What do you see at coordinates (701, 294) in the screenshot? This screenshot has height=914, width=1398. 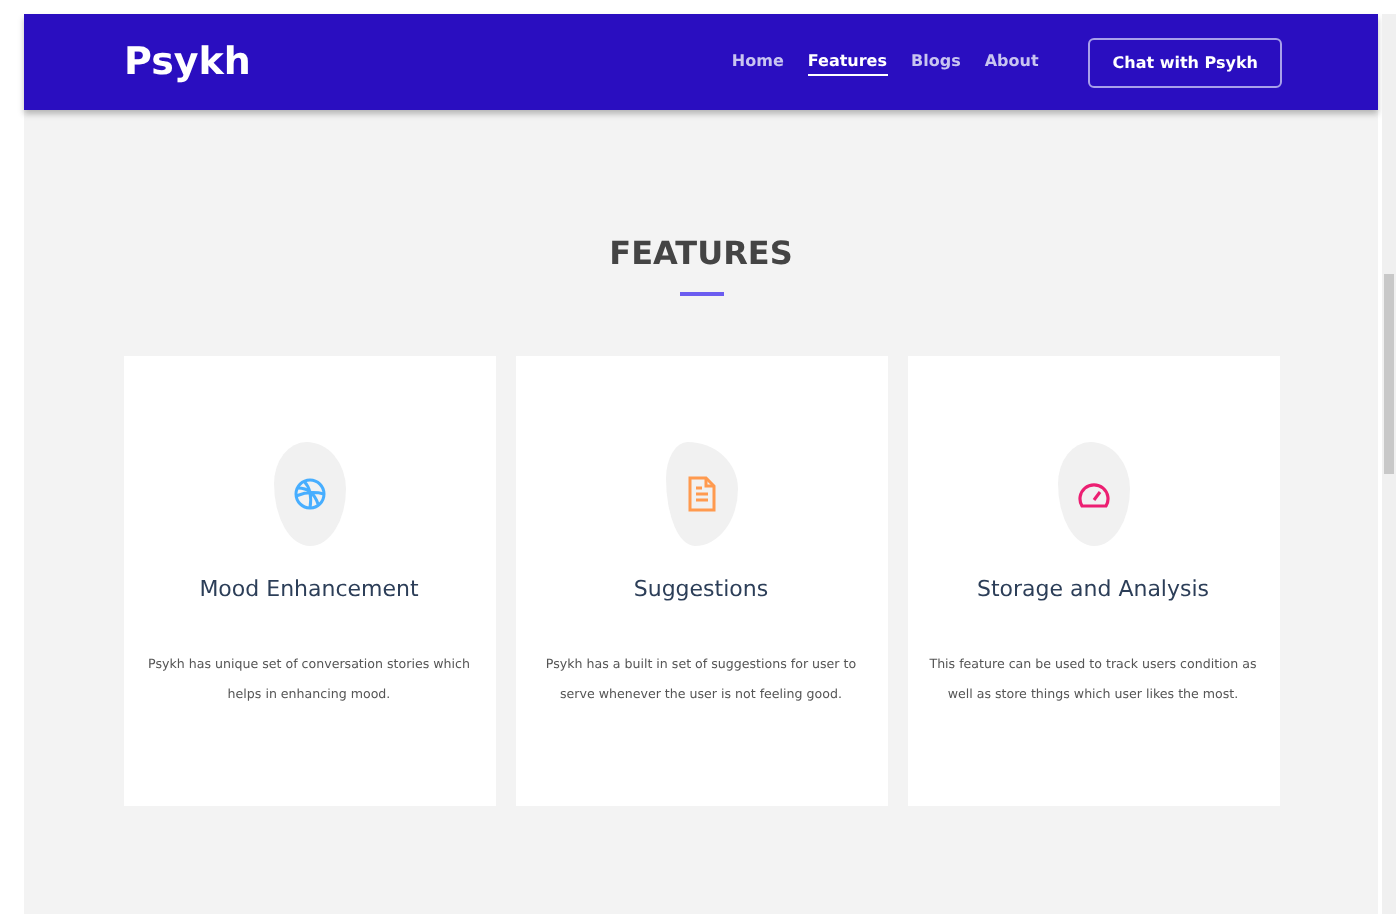 I see `title-underline` at bounding box center [701, 294].